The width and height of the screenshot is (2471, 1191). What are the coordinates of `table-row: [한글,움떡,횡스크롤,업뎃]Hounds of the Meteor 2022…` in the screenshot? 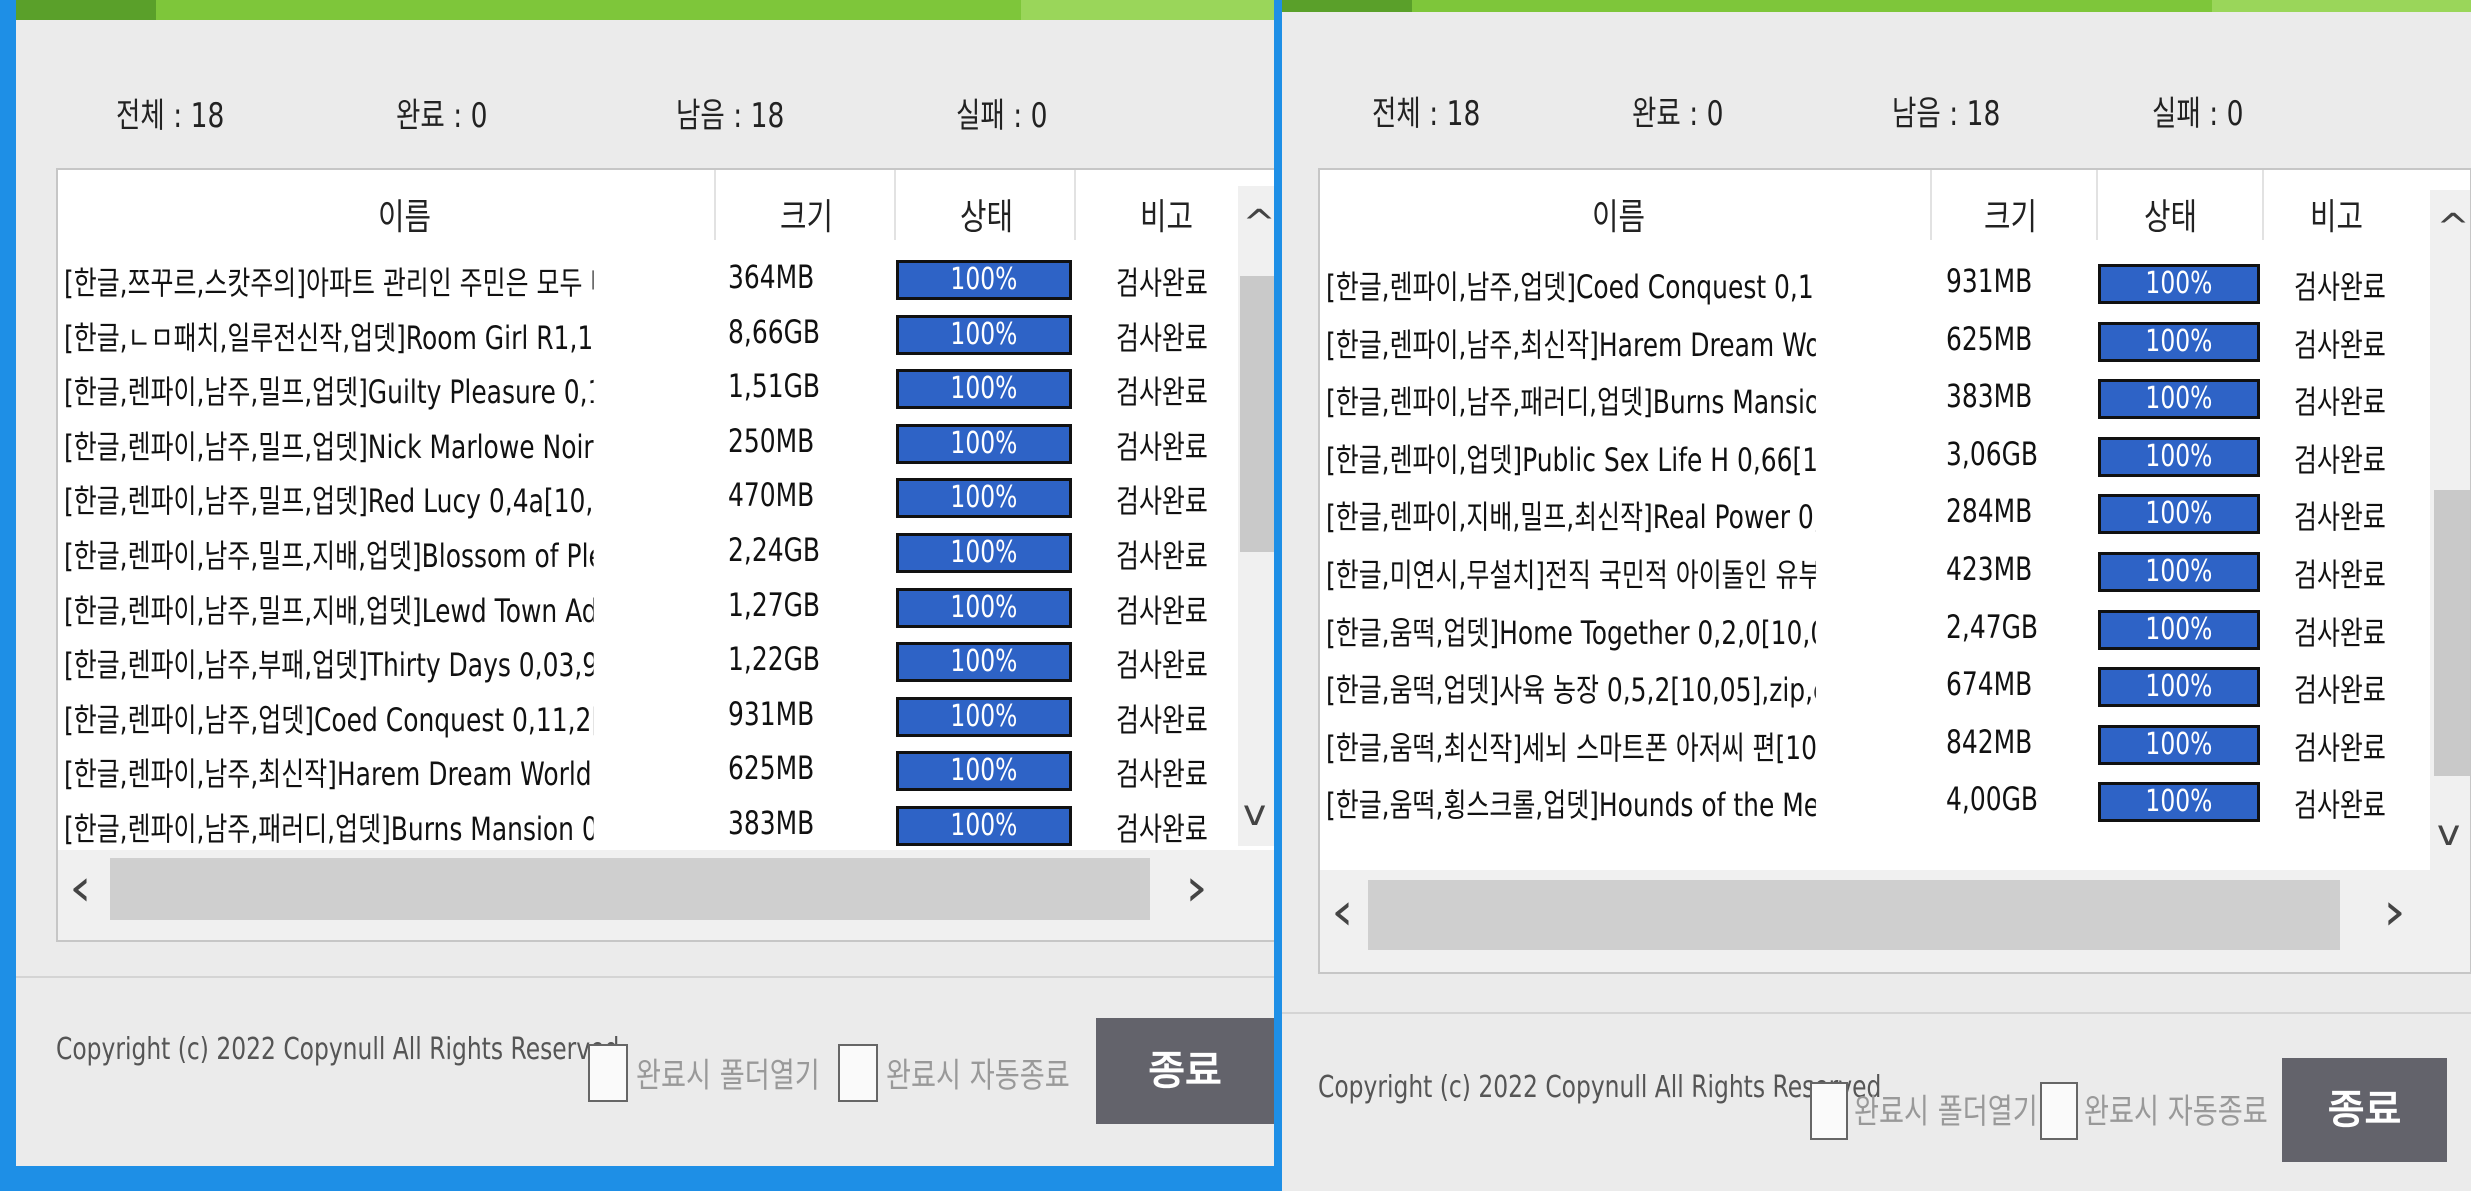 It's located at (1895, 803).